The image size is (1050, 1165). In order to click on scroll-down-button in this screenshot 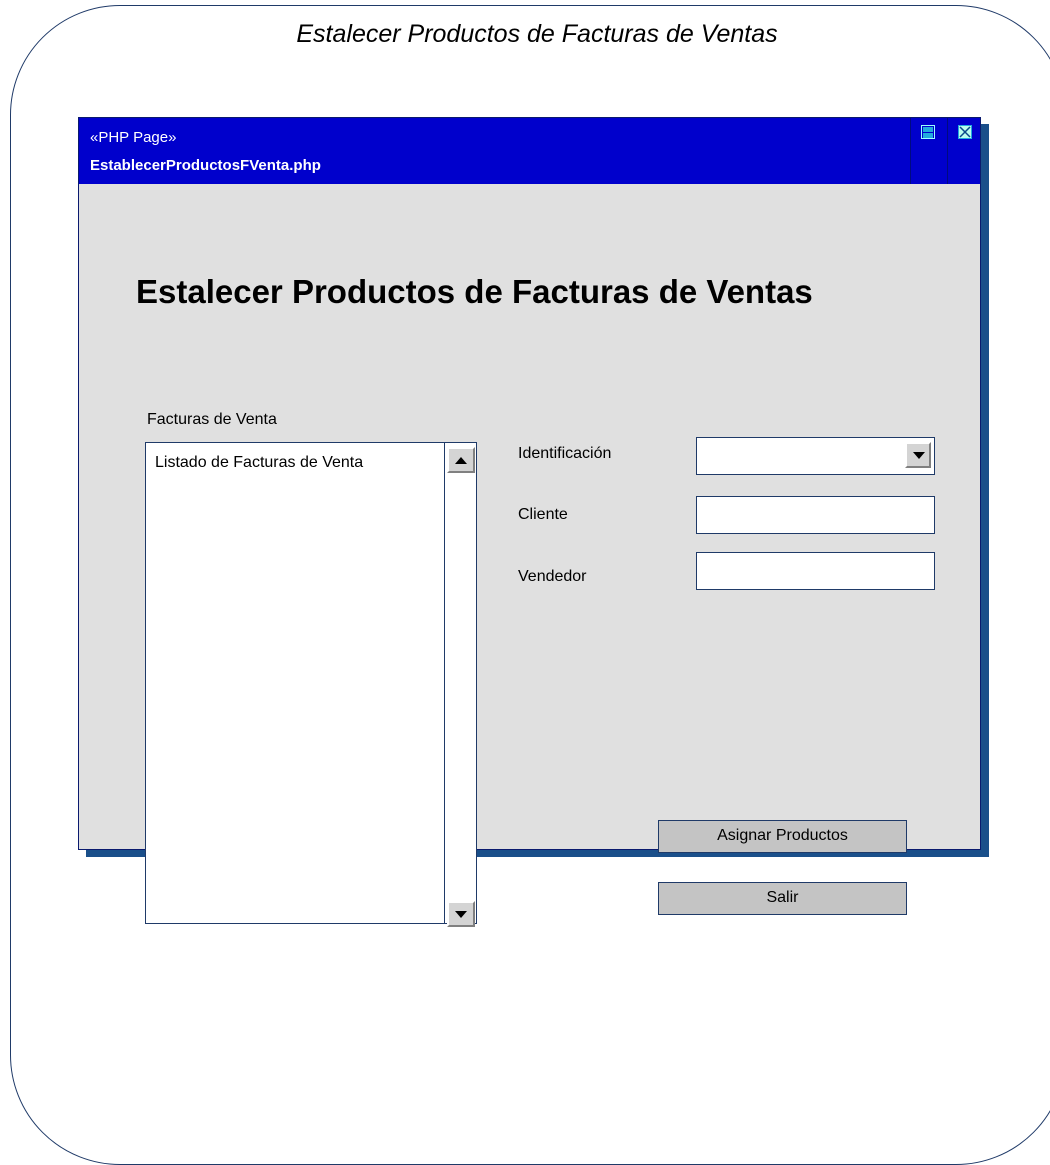, I will do `click(461, 914)`.